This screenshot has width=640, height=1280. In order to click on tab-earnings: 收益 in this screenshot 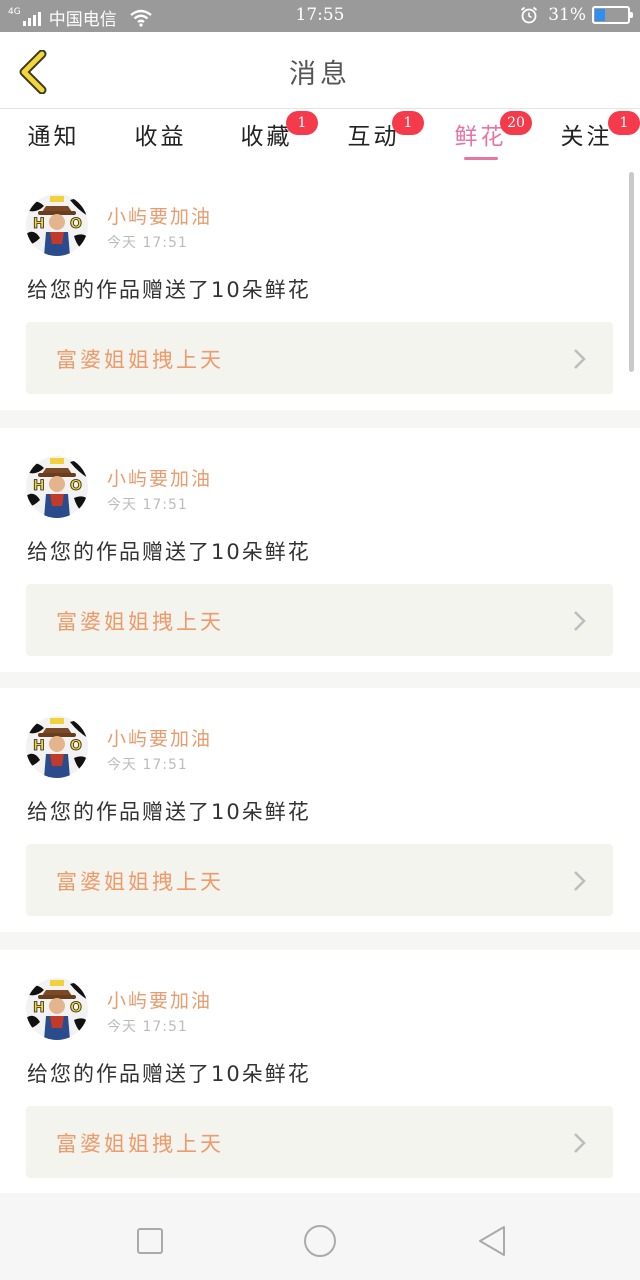, I will do `click(160, 140)`.